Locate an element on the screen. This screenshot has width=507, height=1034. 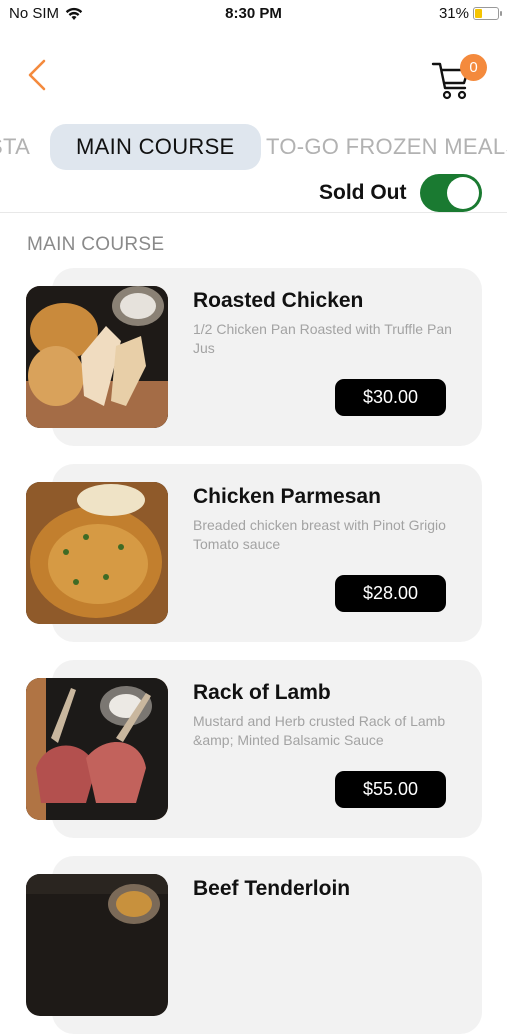
battery-level is located at coordinates (478, 13).